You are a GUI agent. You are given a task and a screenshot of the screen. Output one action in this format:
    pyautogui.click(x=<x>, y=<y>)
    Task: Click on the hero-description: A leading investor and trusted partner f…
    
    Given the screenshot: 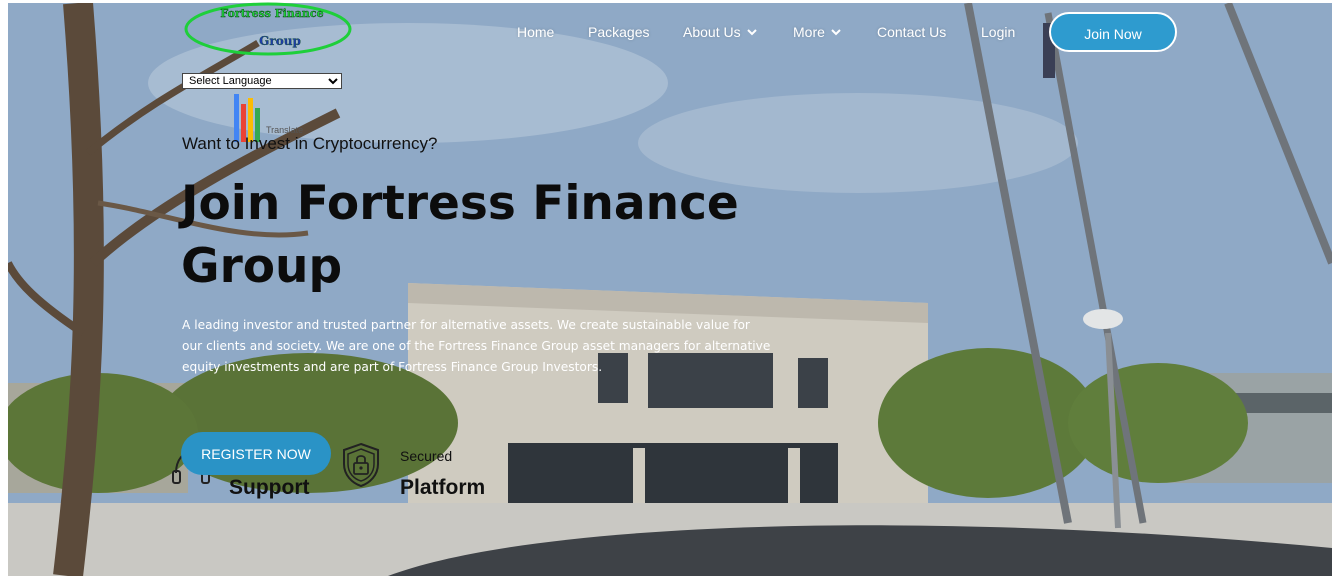 What is the action you would take?
    pyautogui.click(x=476, y=346)
    